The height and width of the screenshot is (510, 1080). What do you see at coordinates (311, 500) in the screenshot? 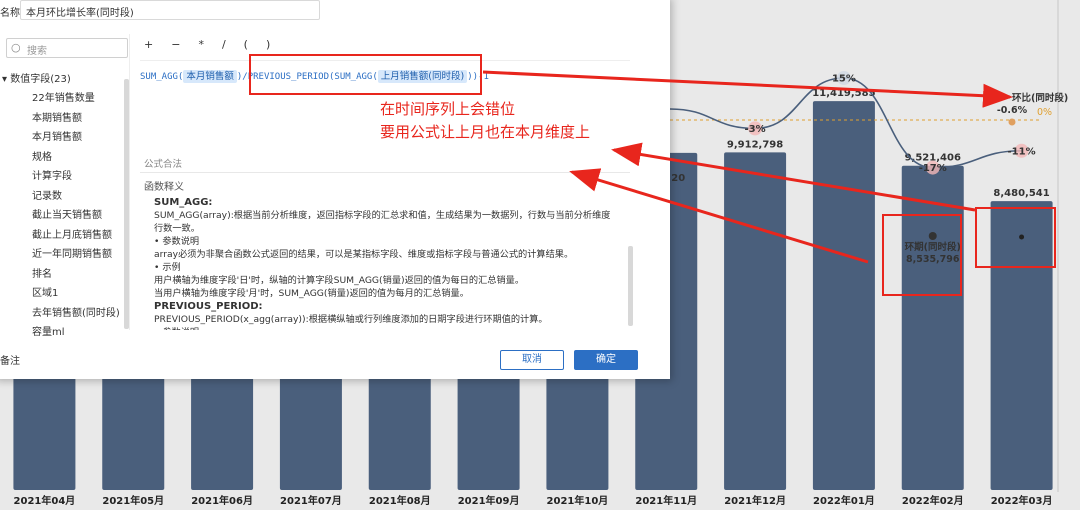
I see `x-tick-label: 2021年07月` at bounding box center [311, 500].